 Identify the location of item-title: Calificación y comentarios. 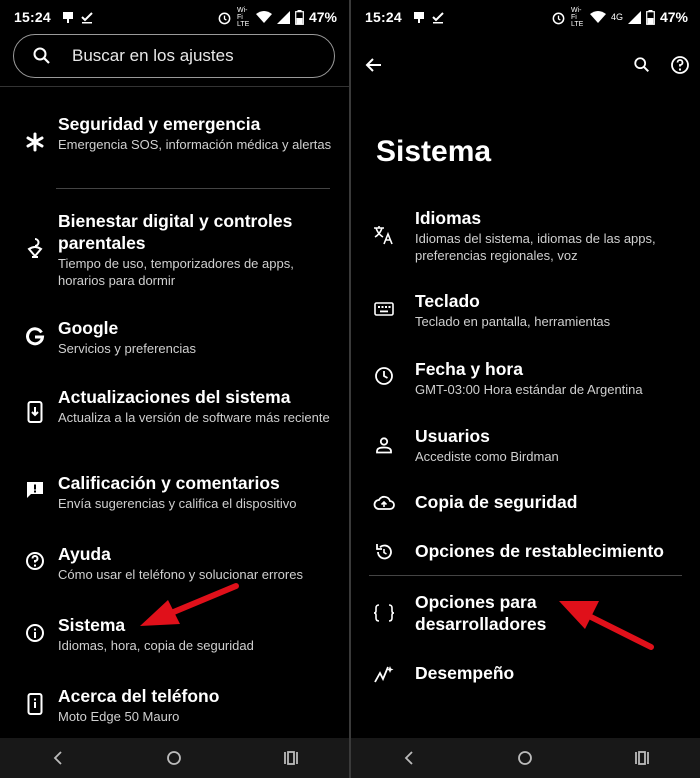
(169, 483).